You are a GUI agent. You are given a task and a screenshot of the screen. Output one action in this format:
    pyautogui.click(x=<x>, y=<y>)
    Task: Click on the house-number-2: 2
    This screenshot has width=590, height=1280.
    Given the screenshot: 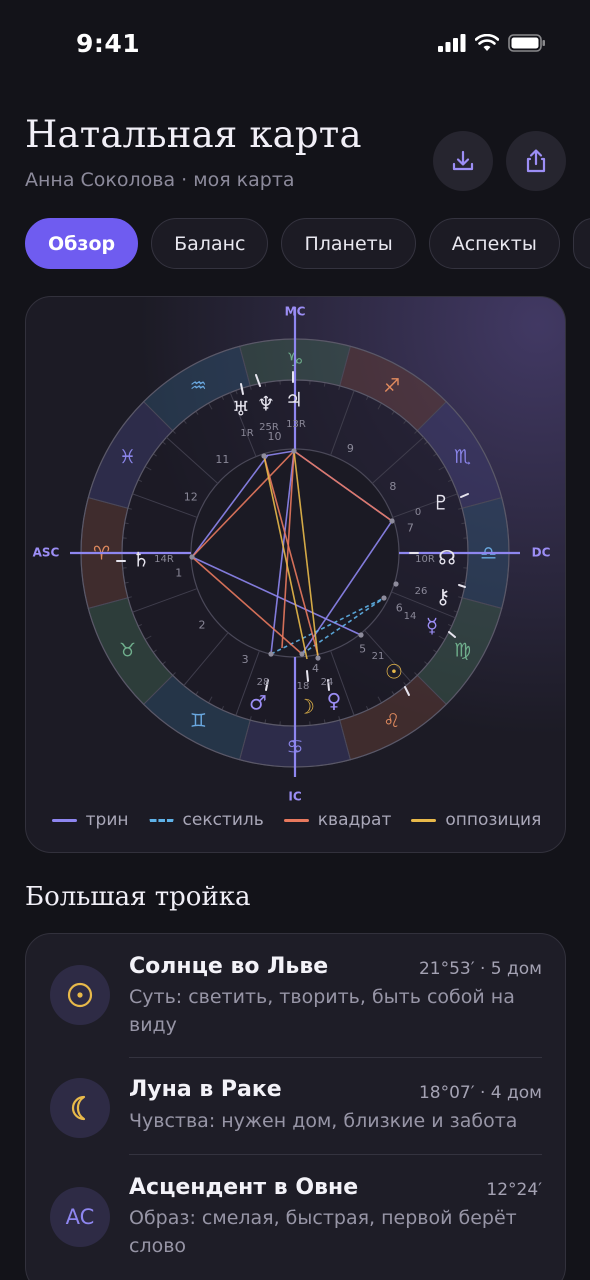 What is the action you would take?
    pyautogui.click(x=202, y=625)
    